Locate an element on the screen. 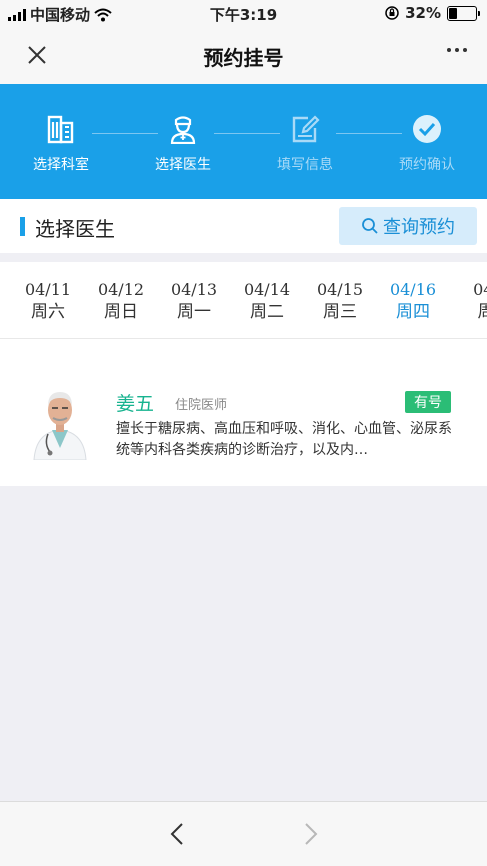  date-item: 04/12 周日 is located at coordinates (121, 301).